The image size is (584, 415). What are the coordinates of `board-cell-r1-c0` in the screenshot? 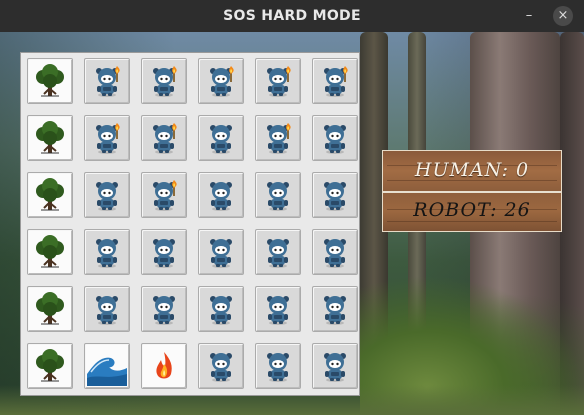 It's located at (50, 138).